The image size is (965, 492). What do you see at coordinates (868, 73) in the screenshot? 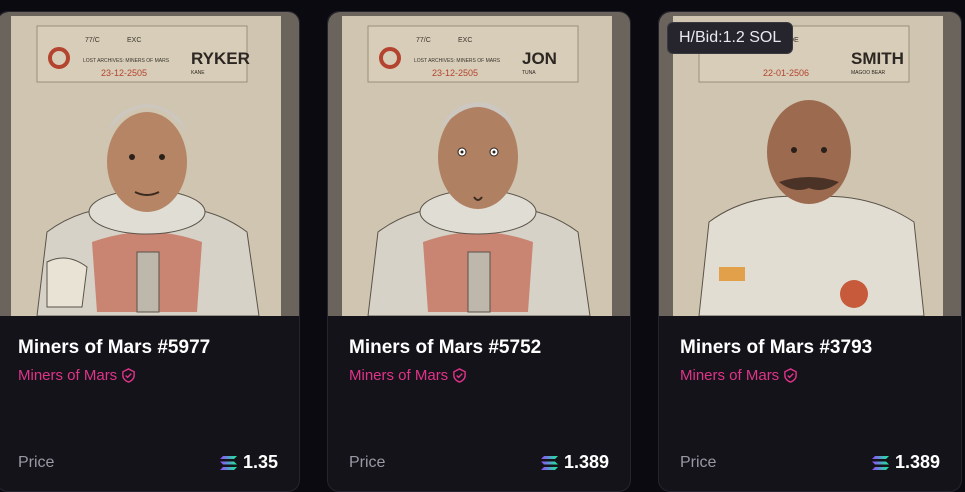
I see `svg-text: MAGOO BEAR` at bounding box center [868, 73].